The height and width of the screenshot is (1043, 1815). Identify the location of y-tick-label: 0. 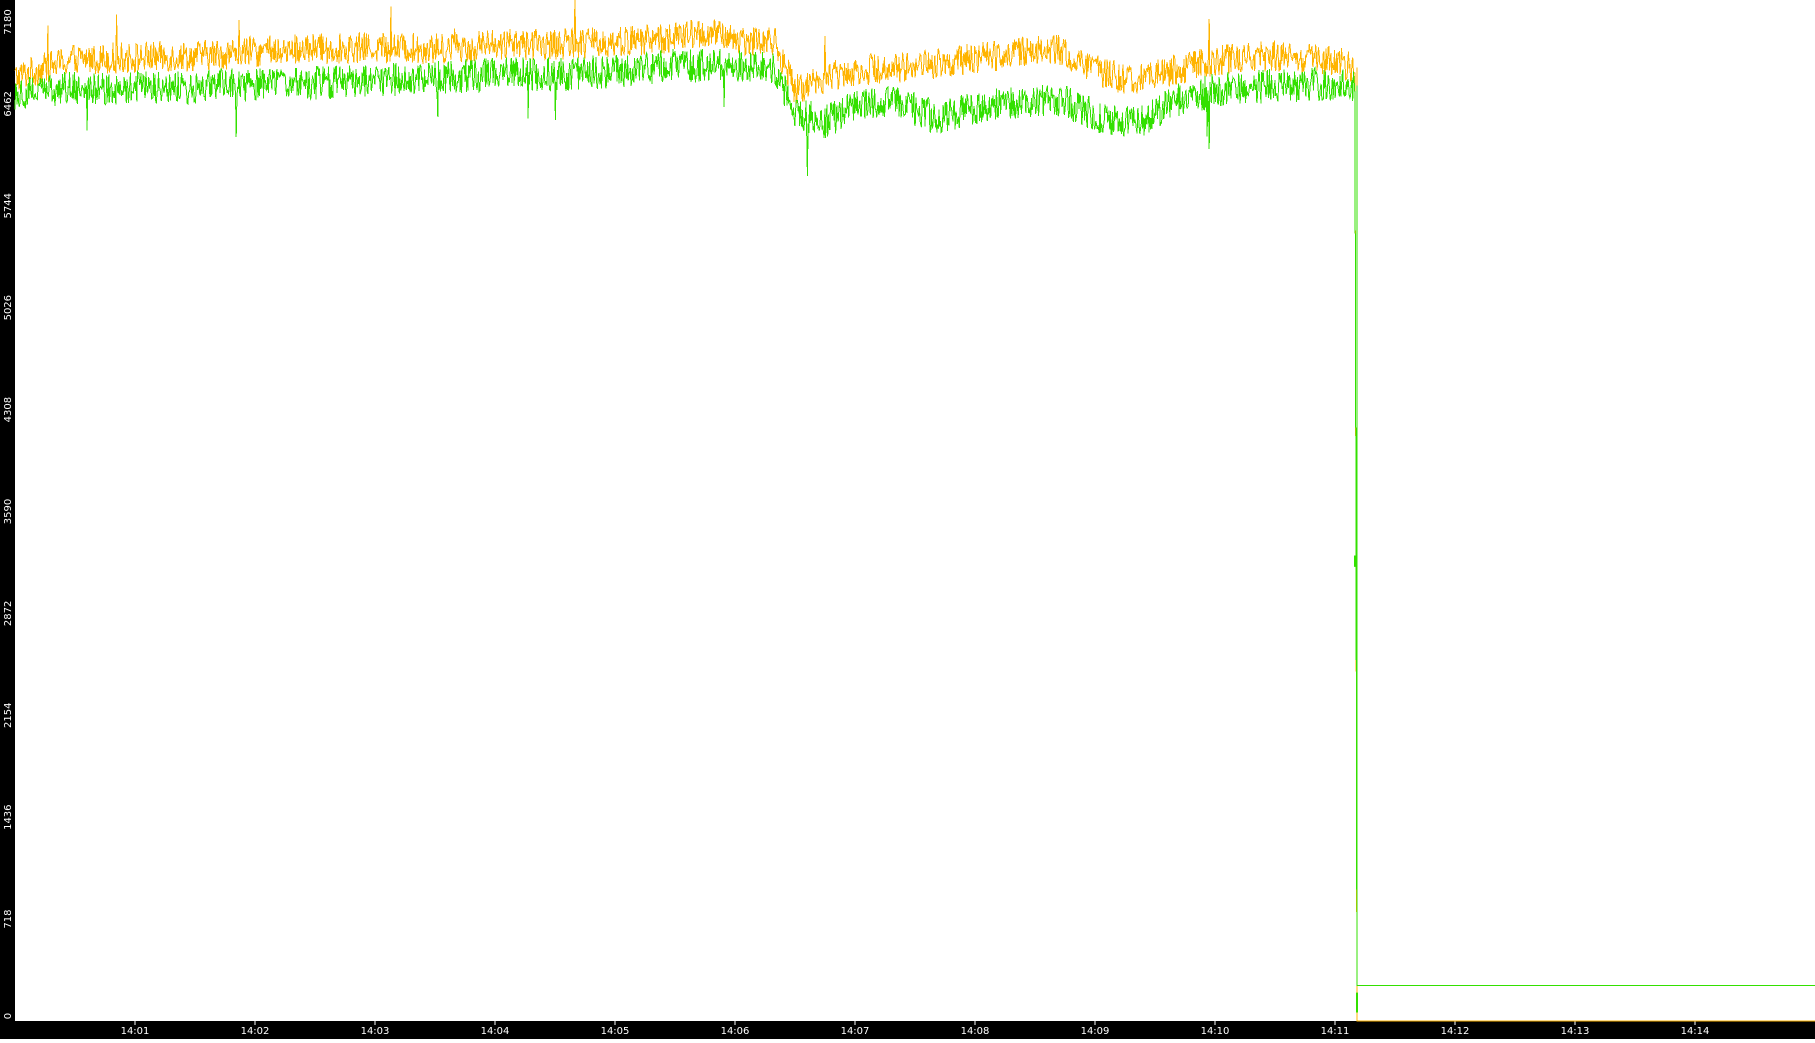
(8, 1016).